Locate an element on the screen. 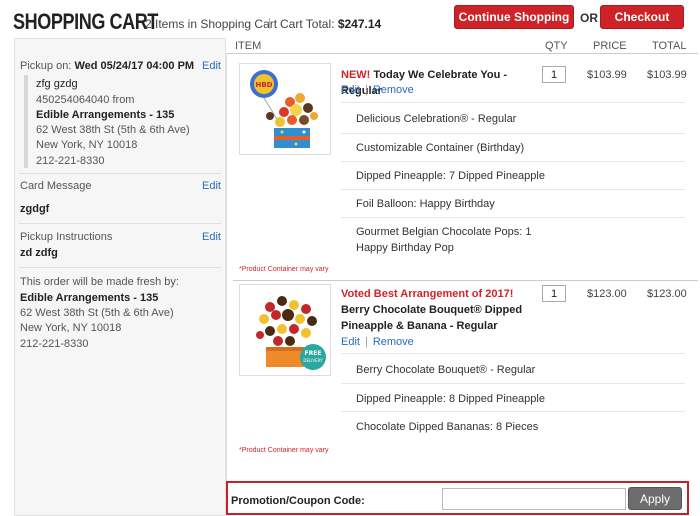  column-header-qty: QTY is located at coordinates (556, 46).